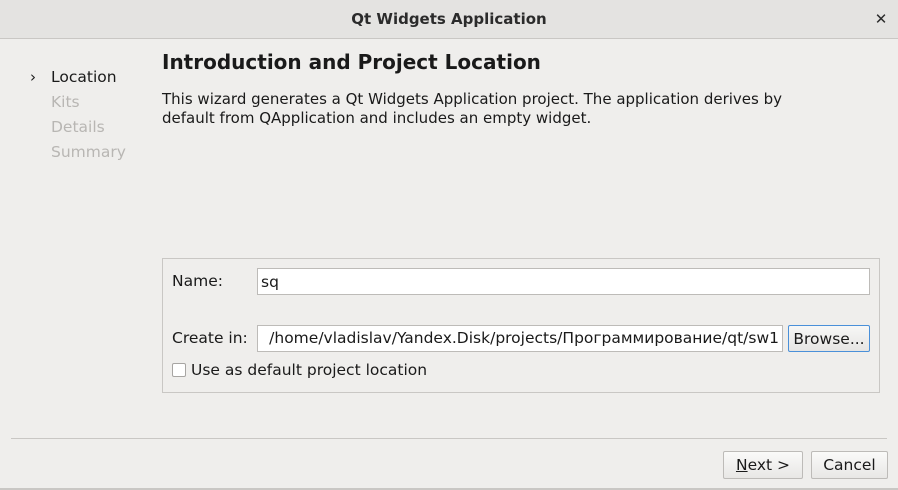 The width and height of the screenshot is (898, 490). What do you see at coordinates (197, 281) in the screenshot?
I see `name-label: Name:` at bounding box center [197, 281].